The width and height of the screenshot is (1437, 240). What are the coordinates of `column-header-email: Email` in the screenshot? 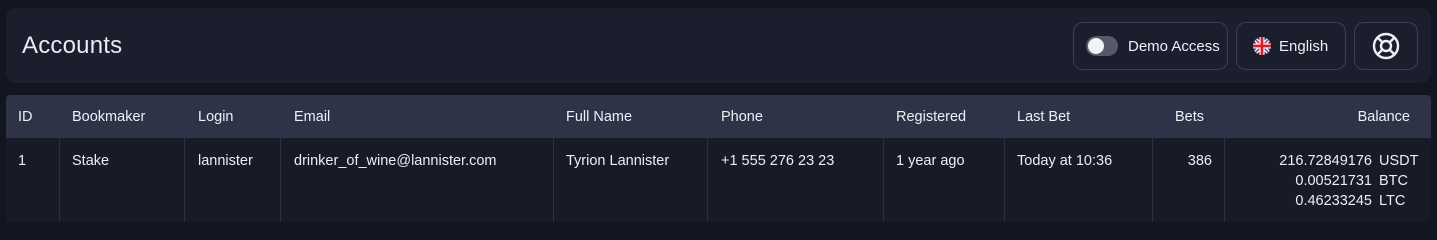 It's located at (312, 117).